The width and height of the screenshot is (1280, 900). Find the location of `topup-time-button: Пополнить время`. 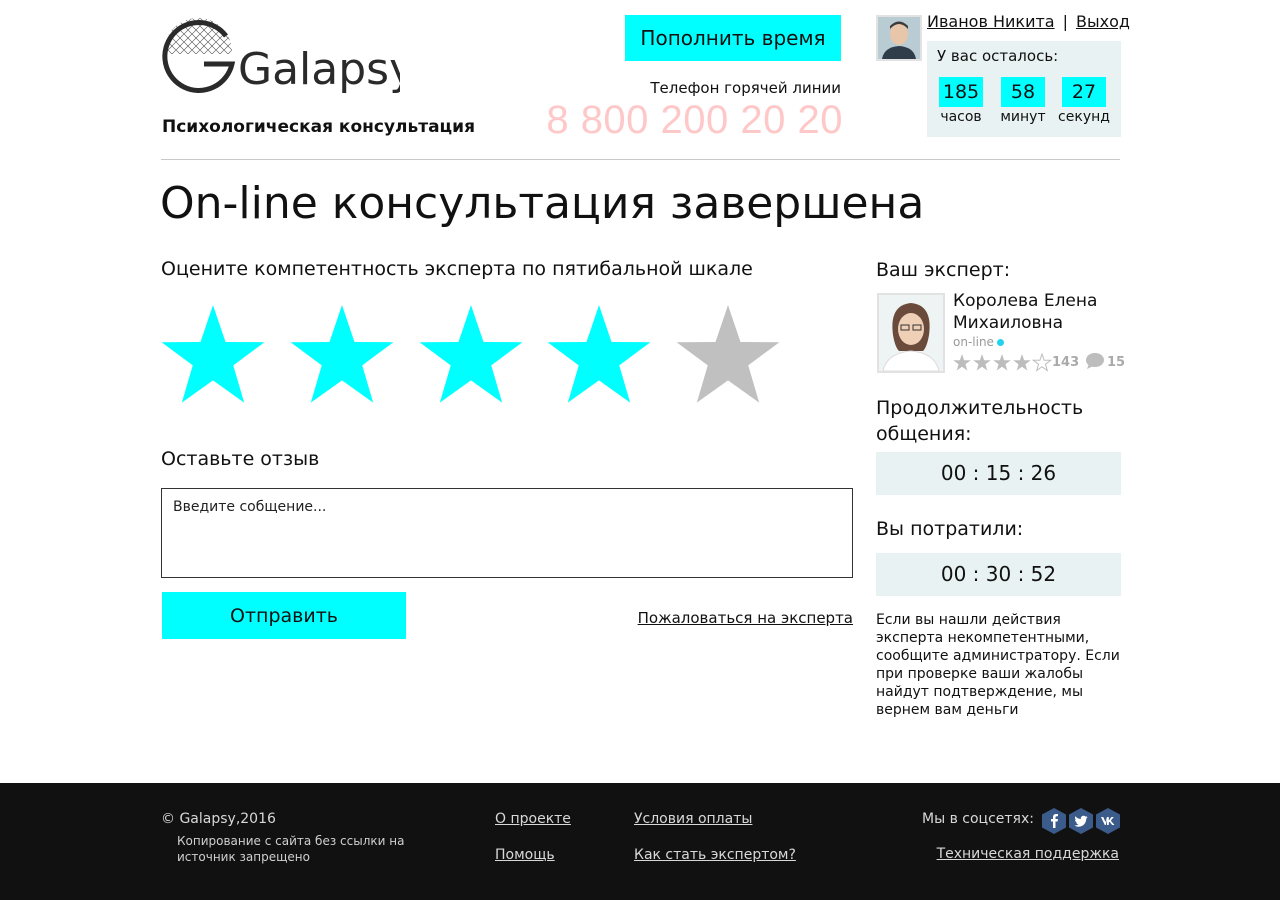

topup-time-button: Пополнить время is located at coordinates (733, 38).